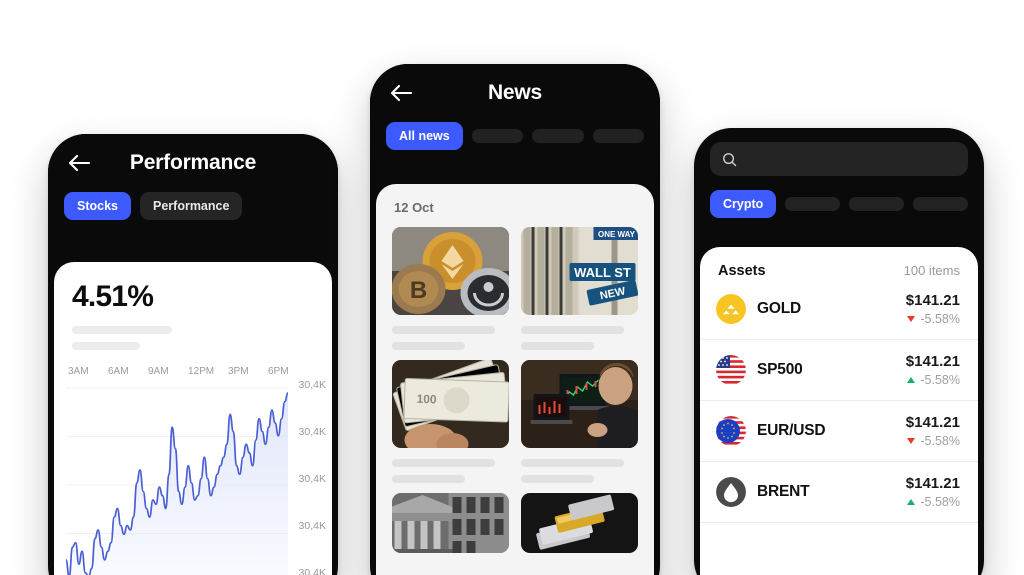 The image size is (1024, 575). What do you see at coordinates (743, 204) in the screenshot?
I see `chip-crypto: Crypto` at bounding box center [743, 204].